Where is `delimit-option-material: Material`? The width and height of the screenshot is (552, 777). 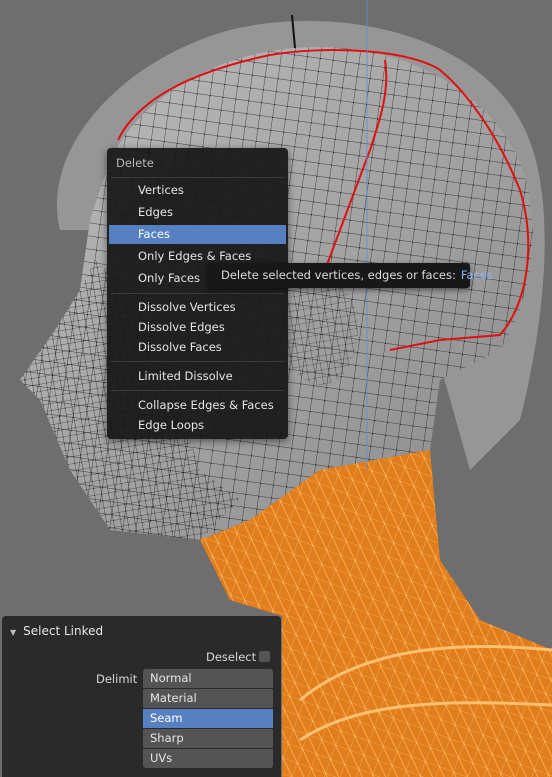
delimit-option-material: Material is located at coordinates (208, 698).